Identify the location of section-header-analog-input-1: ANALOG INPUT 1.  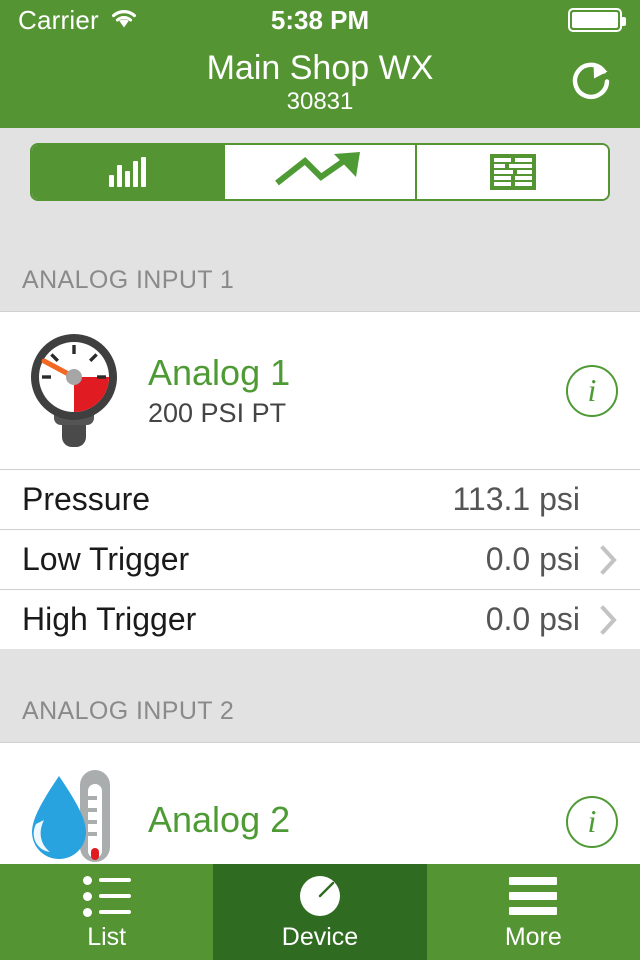
(320, 264).